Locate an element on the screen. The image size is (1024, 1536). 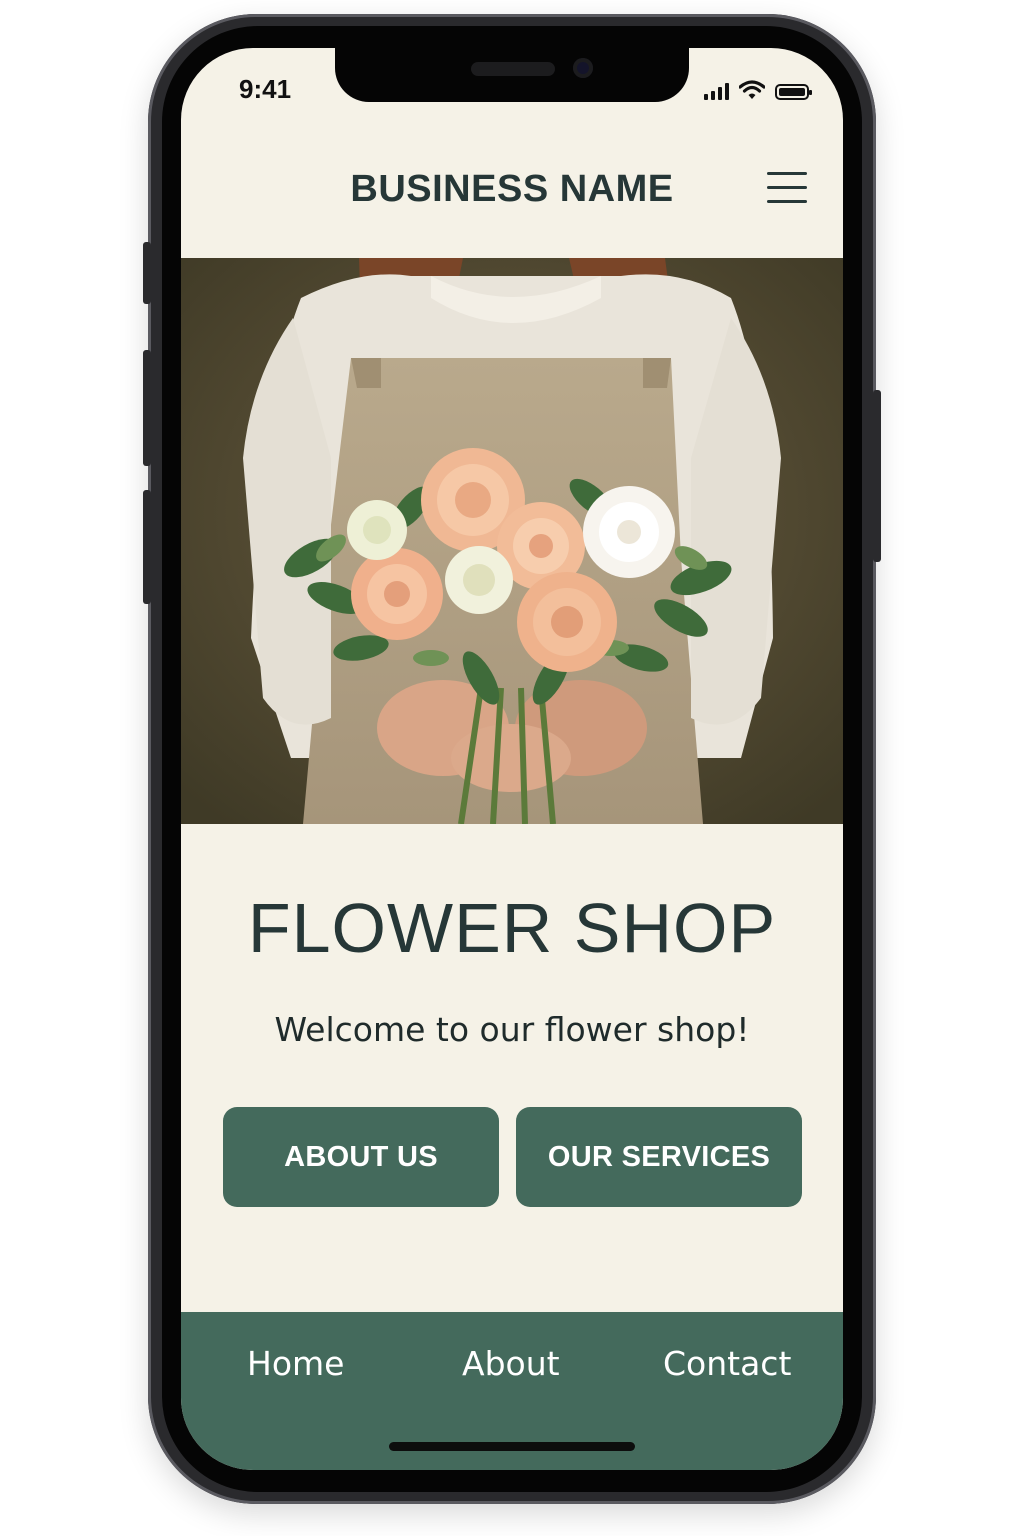
signal-icon is located at coordinates (716, 91).